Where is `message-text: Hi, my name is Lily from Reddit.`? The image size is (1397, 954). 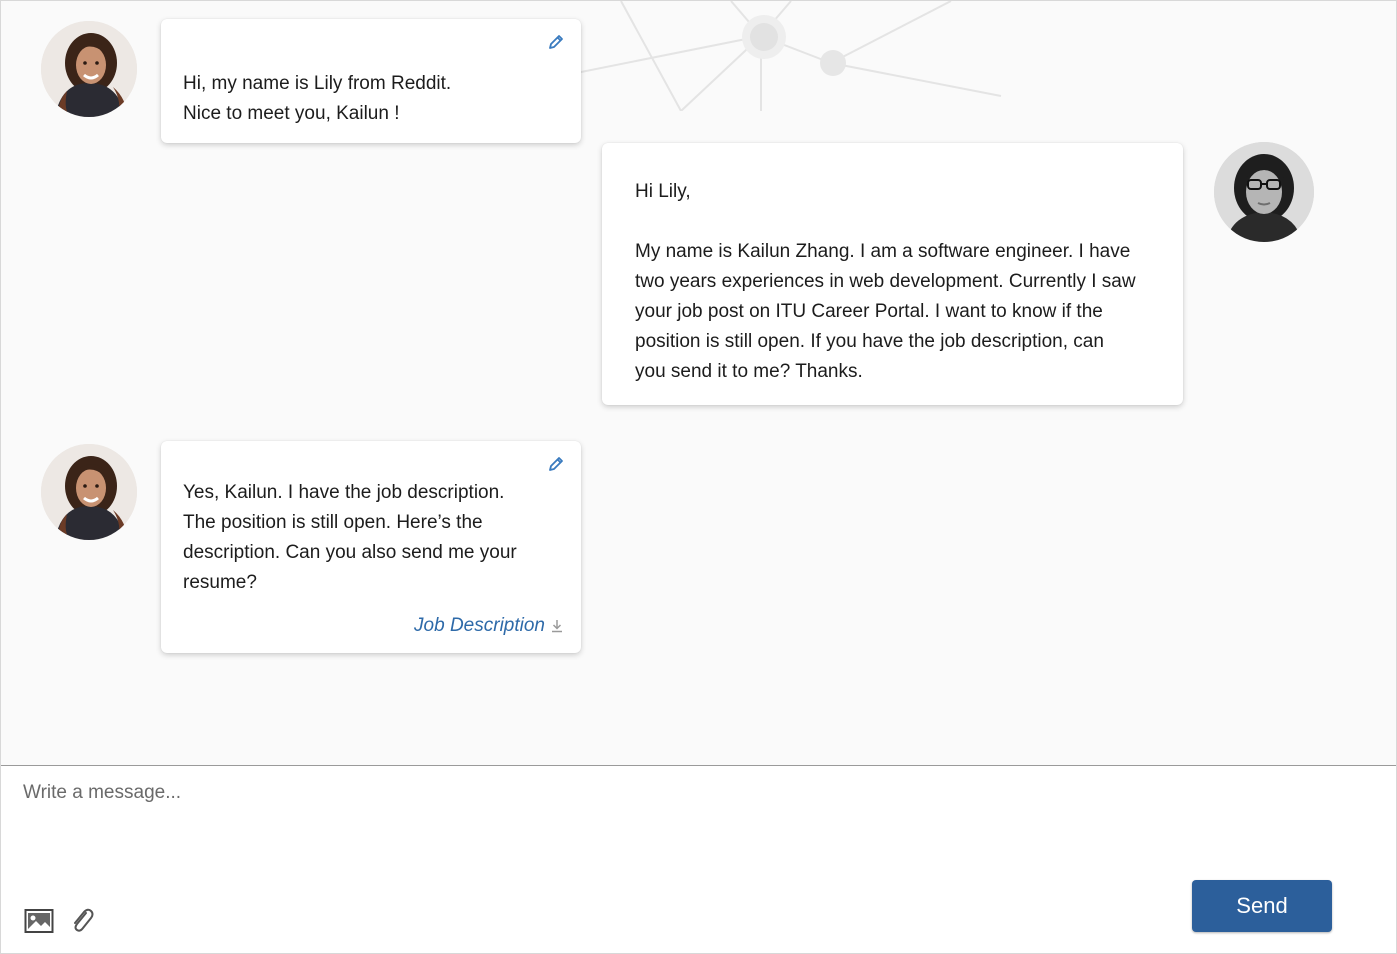 message-text: Hi, my name is Lily from Reddit. is located at coordinates (317, 83).